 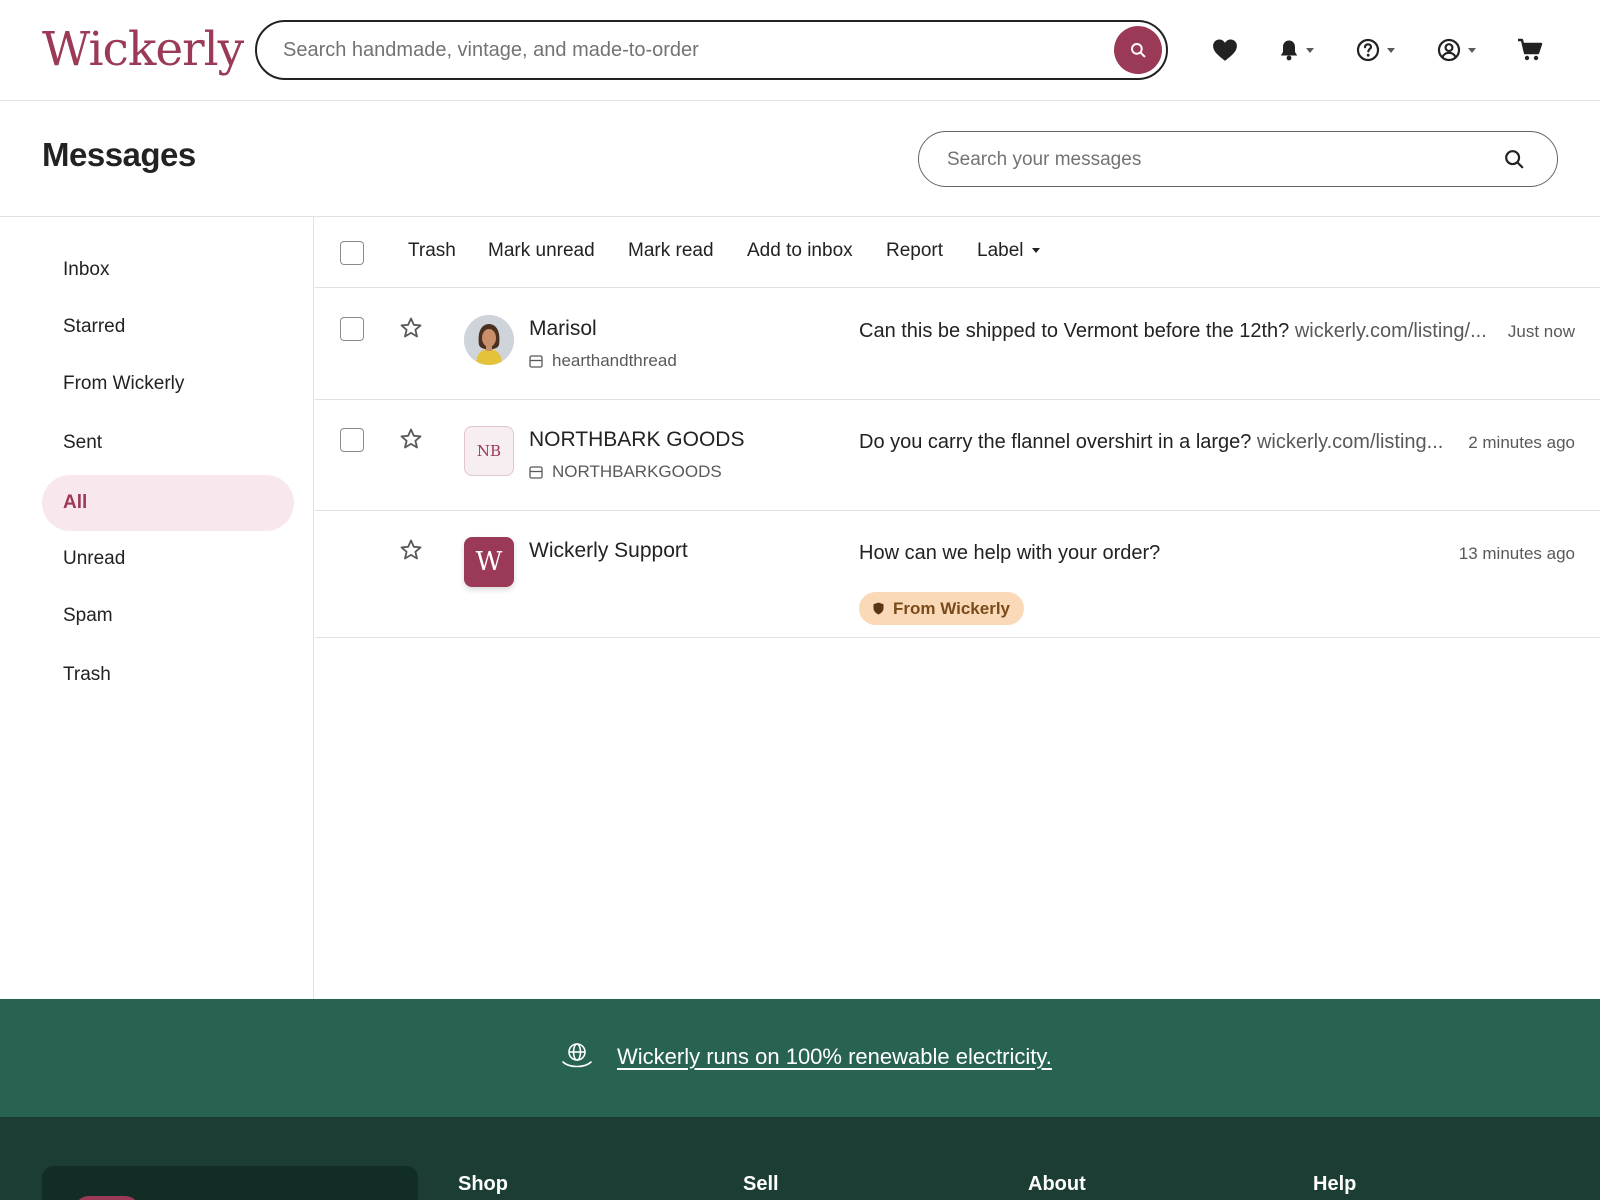 I want to click on timestamp: 2 minutes ago, so click(x=1521, y=442).